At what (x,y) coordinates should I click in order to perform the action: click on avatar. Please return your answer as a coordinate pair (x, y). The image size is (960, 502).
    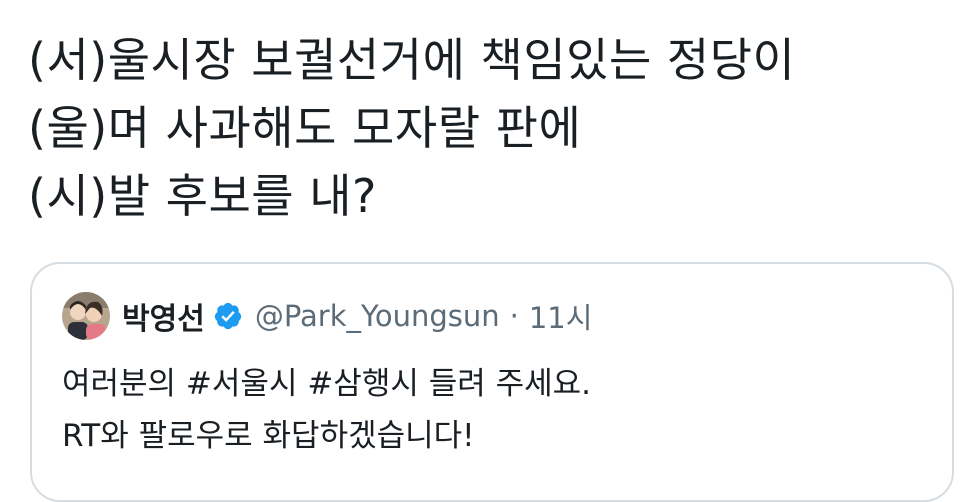
    Looking at the image, I should click on (86, 316).